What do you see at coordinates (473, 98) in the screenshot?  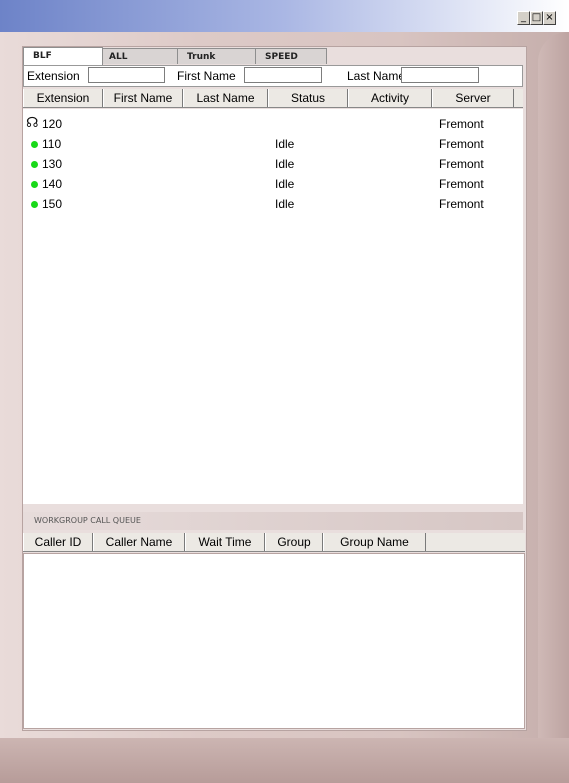 I see `col-server: Server` at bounding box center [473, 98].